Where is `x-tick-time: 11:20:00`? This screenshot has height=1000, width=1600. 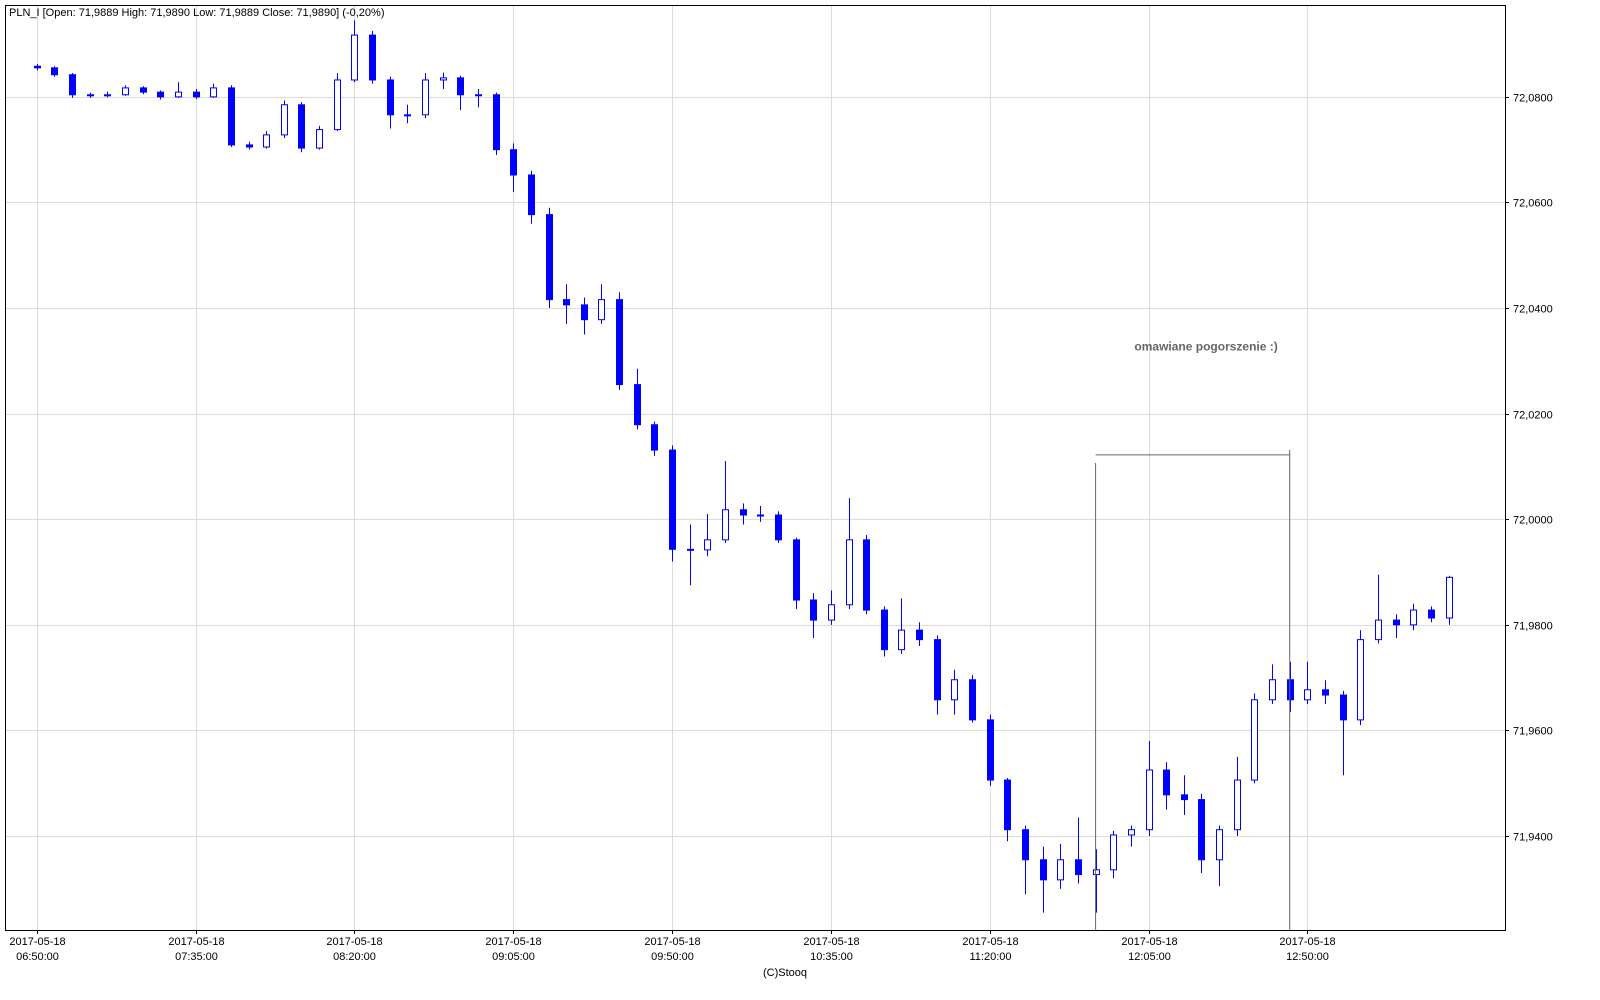
x-tick-time: 11:20:00 is located at coordinates (990, 957).